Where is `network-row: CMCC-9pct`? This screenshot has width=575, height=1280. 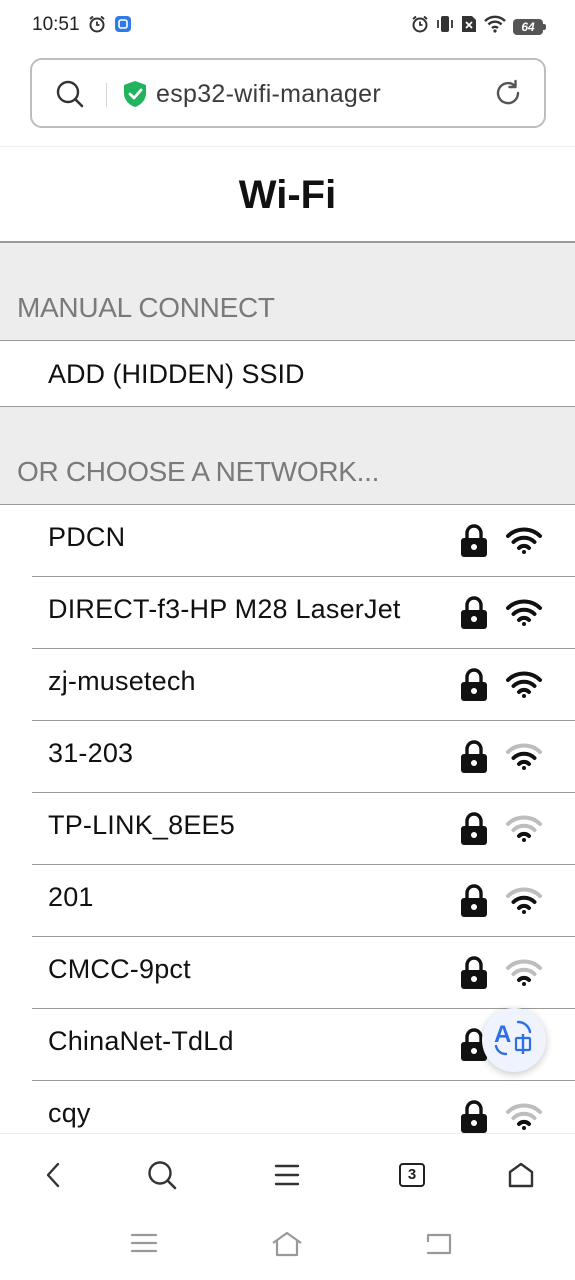 network-row: CMCC-9pct is located at coordinates (303, 973).